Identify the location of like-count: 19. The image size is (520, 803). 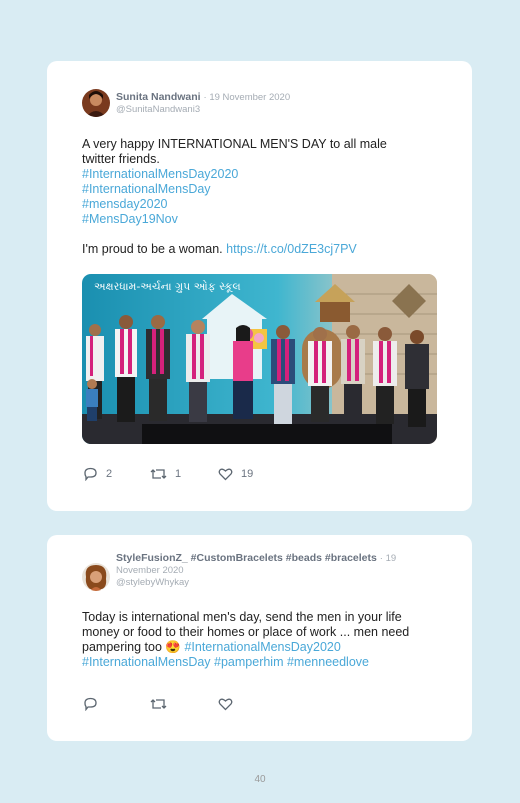
(247, 474).